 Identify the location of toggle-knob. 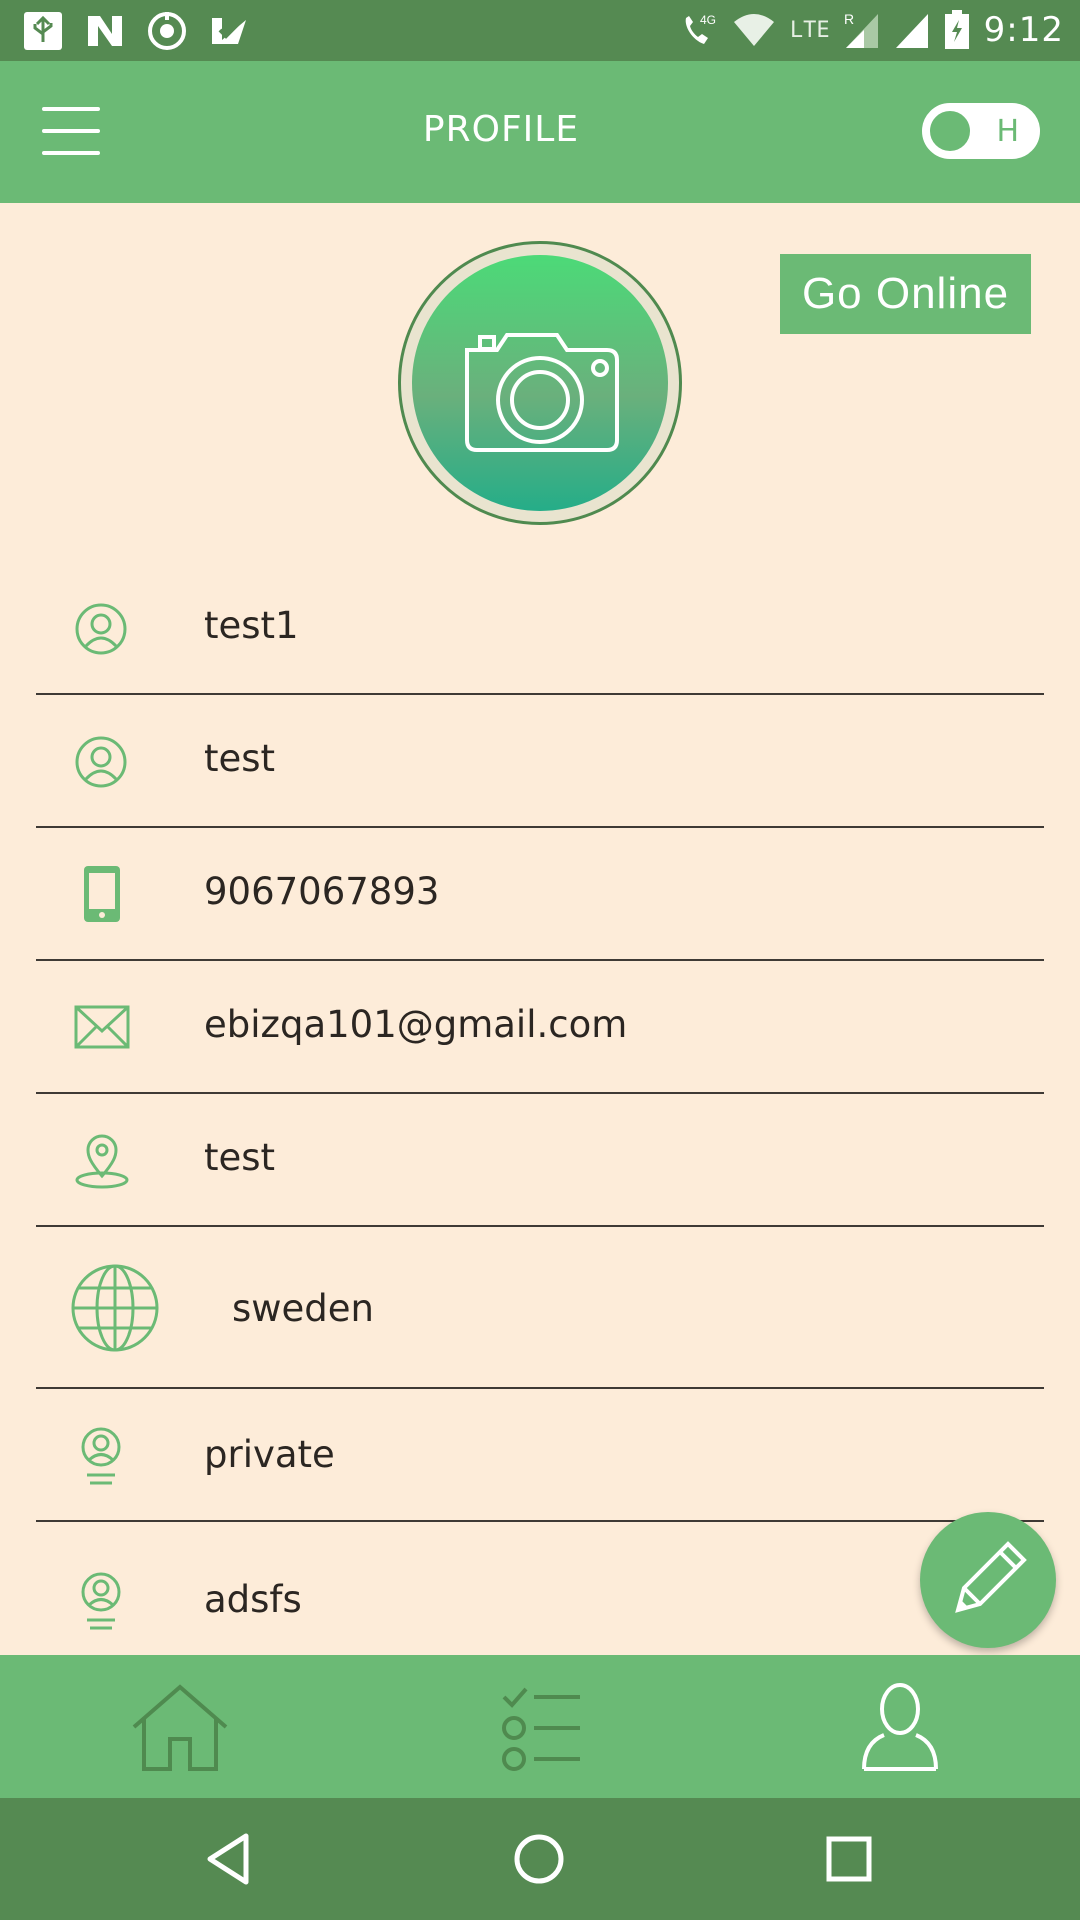
(950, 131).